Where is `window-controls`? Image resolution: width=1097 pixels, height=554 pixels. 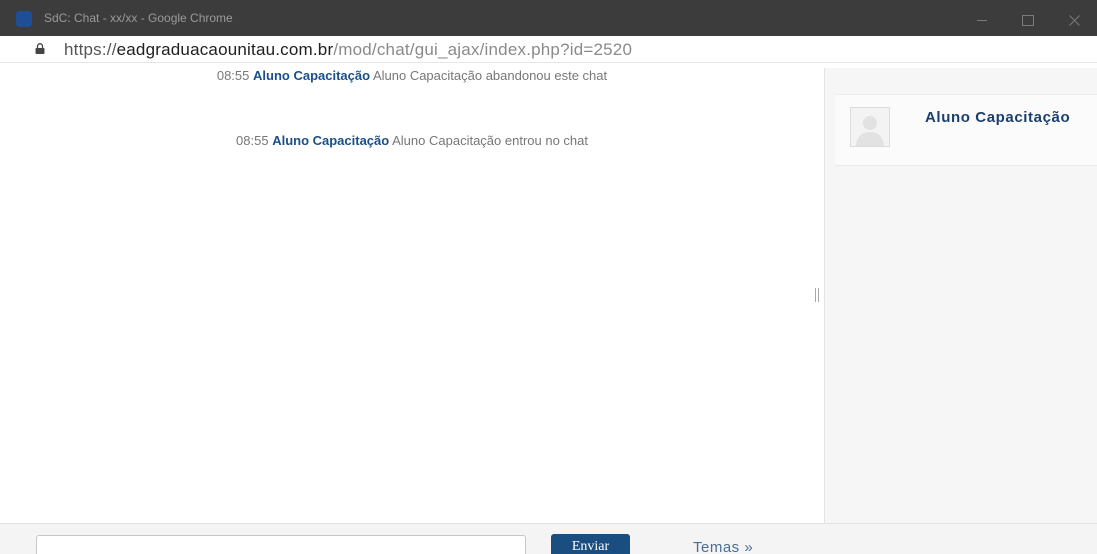
window-controls is located at coordinates (1028, 20).